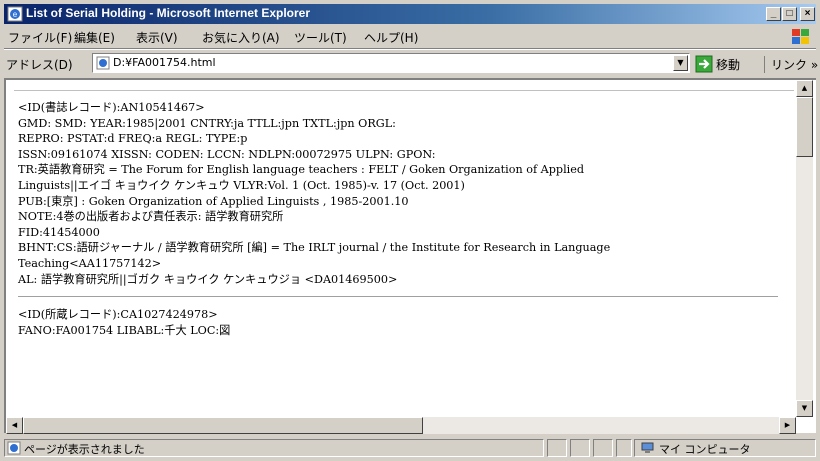  What do you see at coordinates (787, 425) in the screenshot?
I see `scroll-right-icon: ▶` at bounding box center [787, 425].